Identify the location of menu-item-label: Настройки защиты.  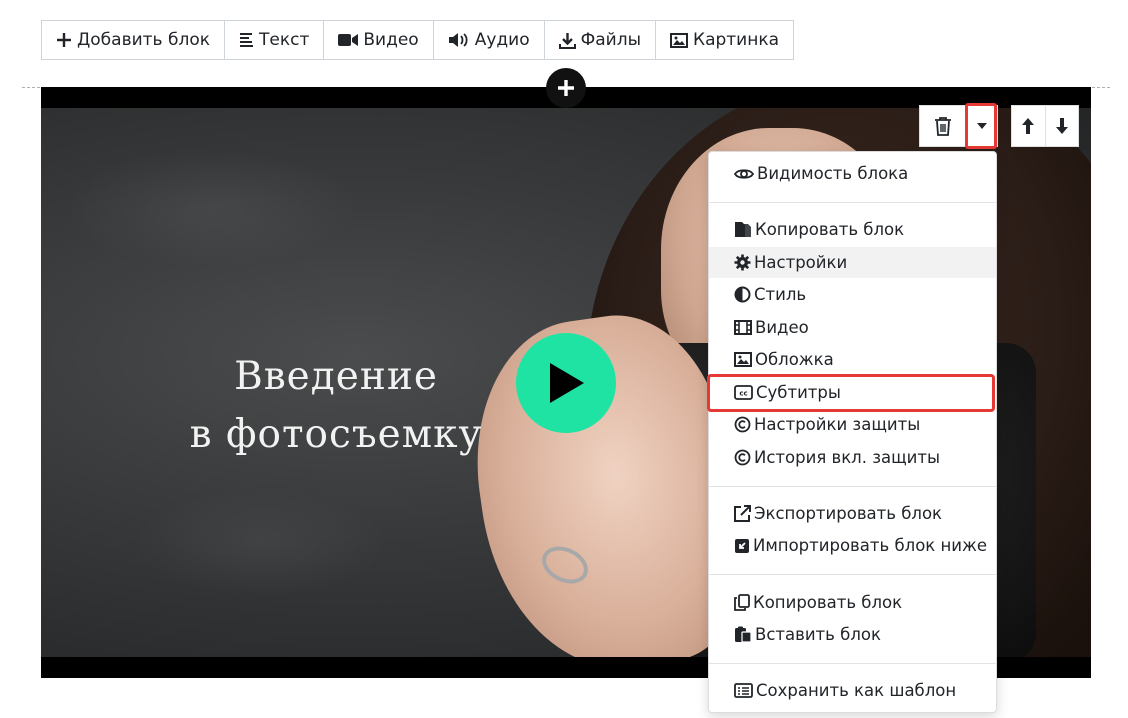
(837, 424).